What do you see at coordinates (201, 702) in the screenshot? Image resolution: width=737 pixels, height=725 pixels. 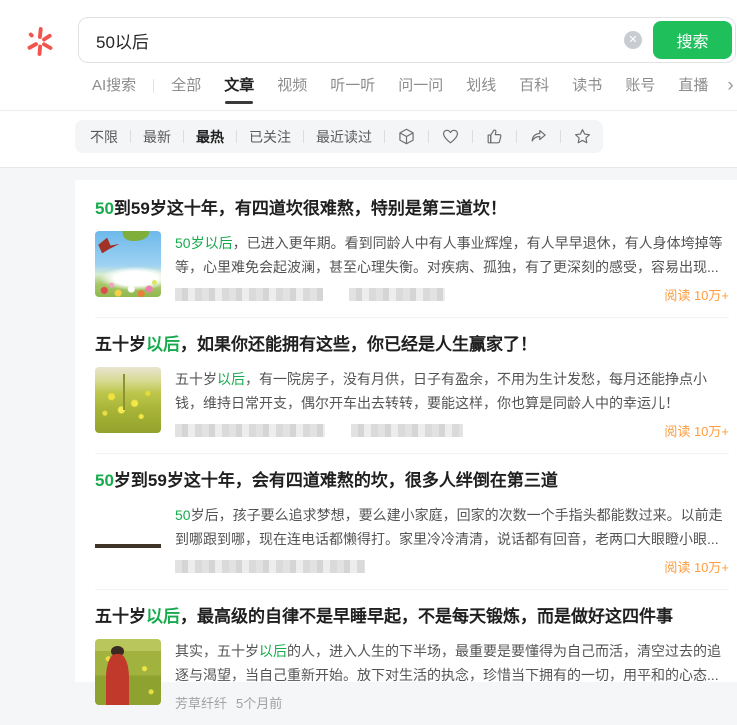 I see `author-name: 芳草纤纤` at bounding box center [201, 702].